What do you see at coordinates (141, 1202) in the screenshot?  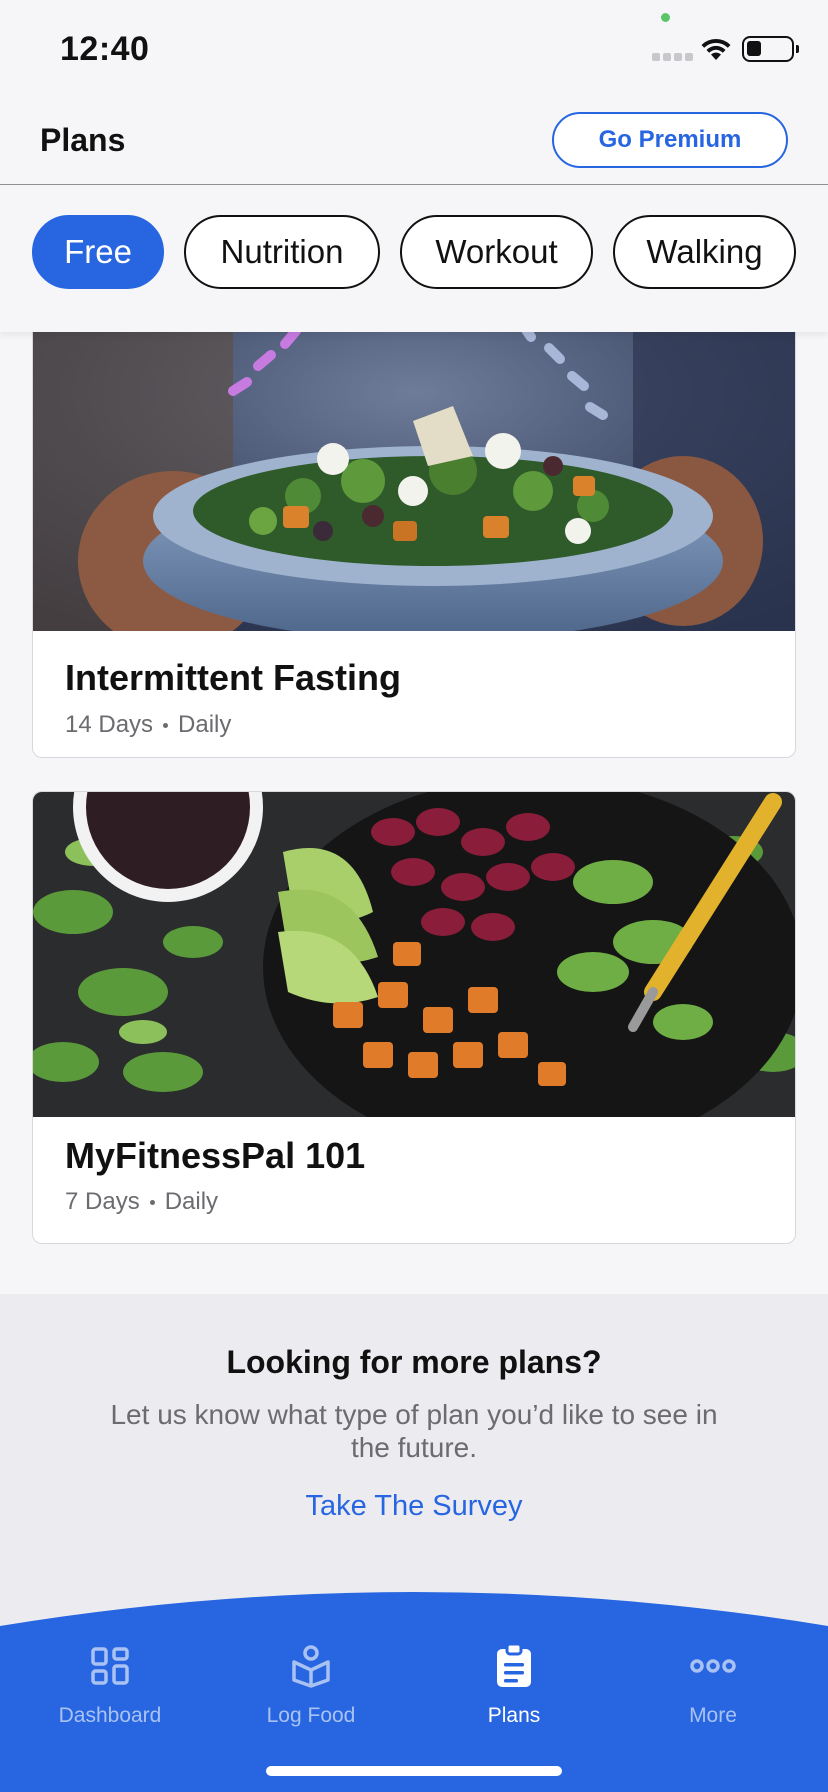 I see `plan-meta: 7 Days Daily` at bounding box center [141, 1202].